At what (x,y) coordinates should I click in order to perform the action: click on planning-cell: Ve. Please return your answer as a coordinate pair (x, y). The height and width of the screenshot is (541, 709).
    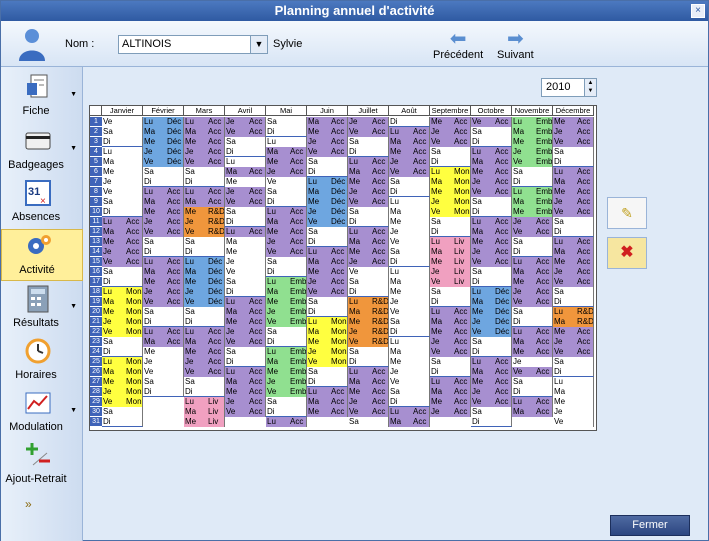
    Looking at the image, I should click on (409, 382).